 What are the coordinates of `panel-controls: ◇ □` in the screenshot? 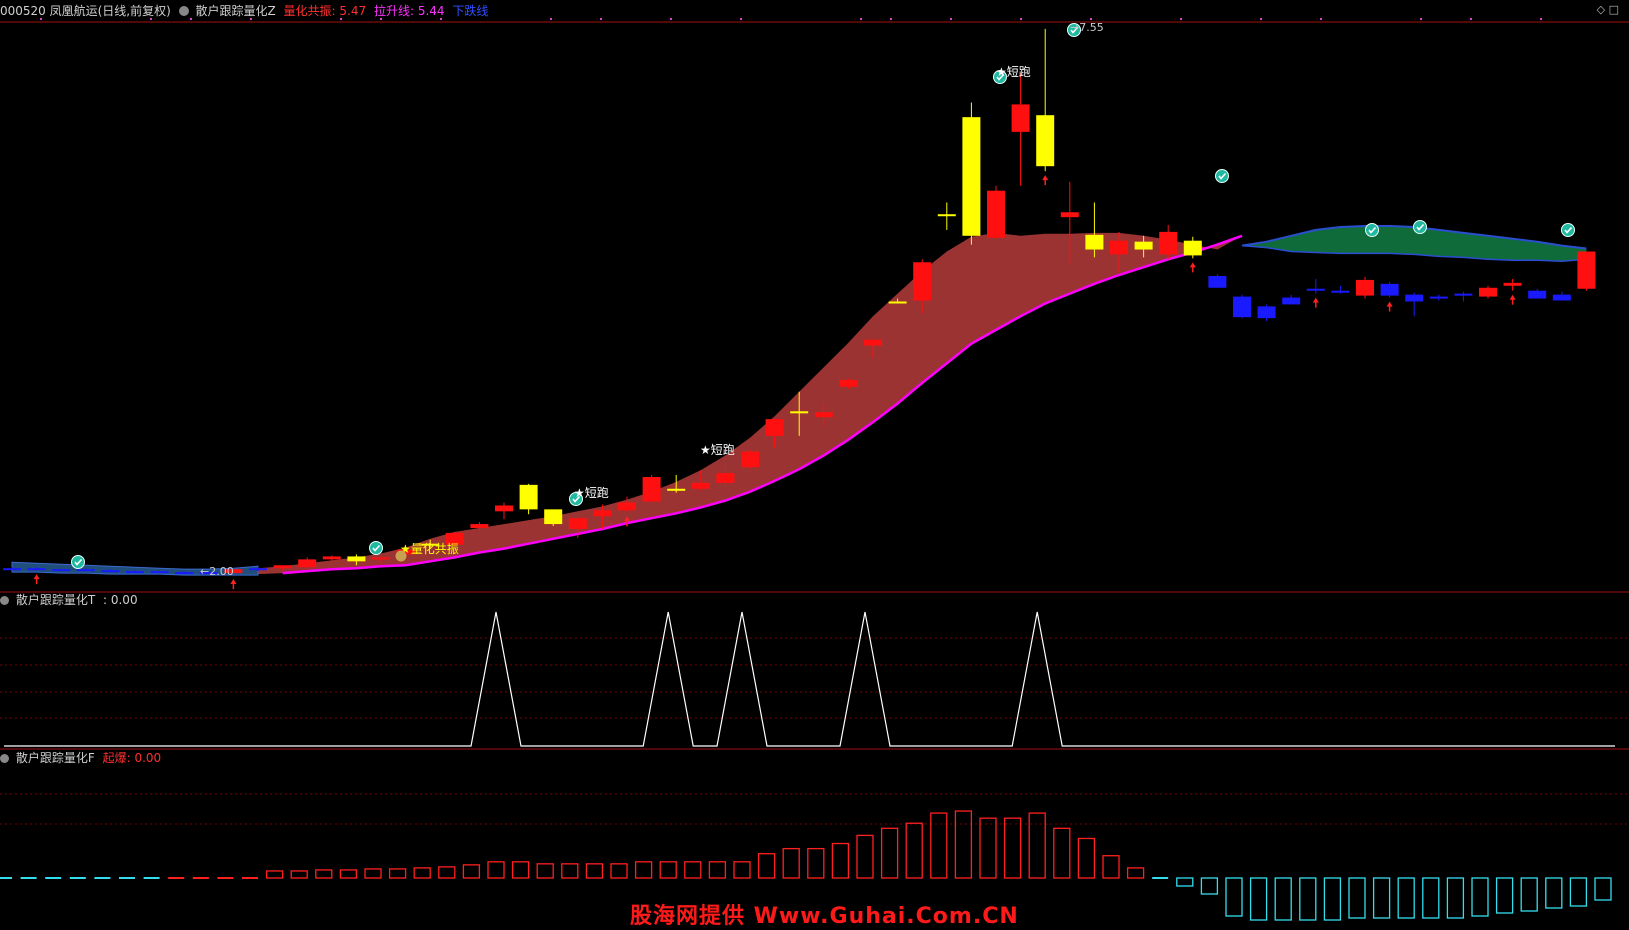 It's located at (1608, 9).